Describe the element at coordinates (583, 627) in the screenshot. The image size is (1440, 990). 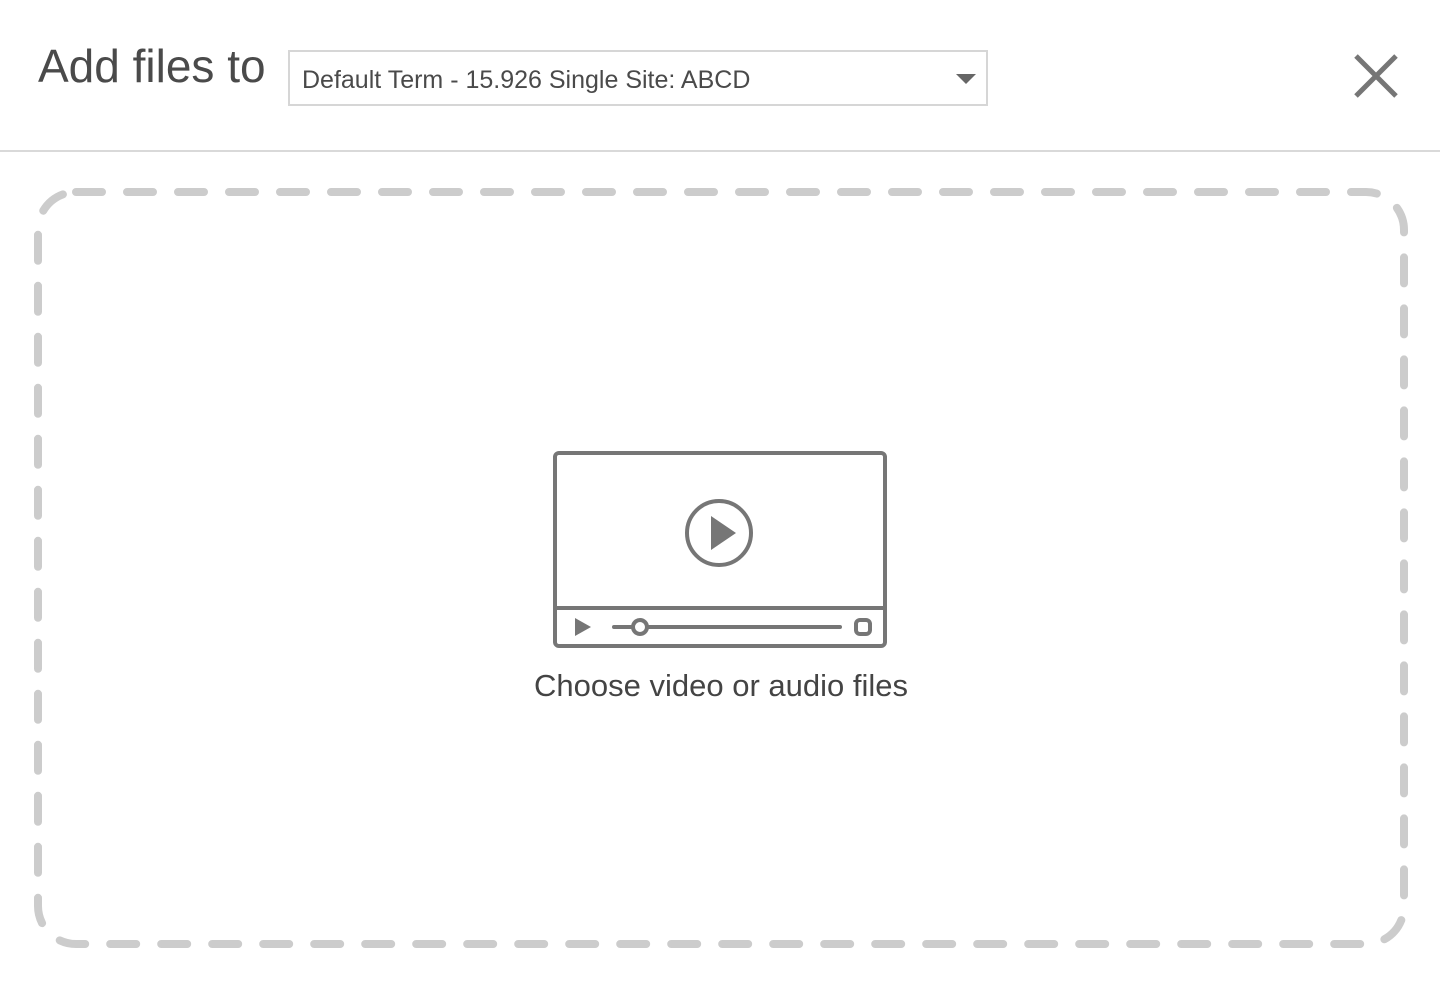
I see `small-play-icon` at that location.